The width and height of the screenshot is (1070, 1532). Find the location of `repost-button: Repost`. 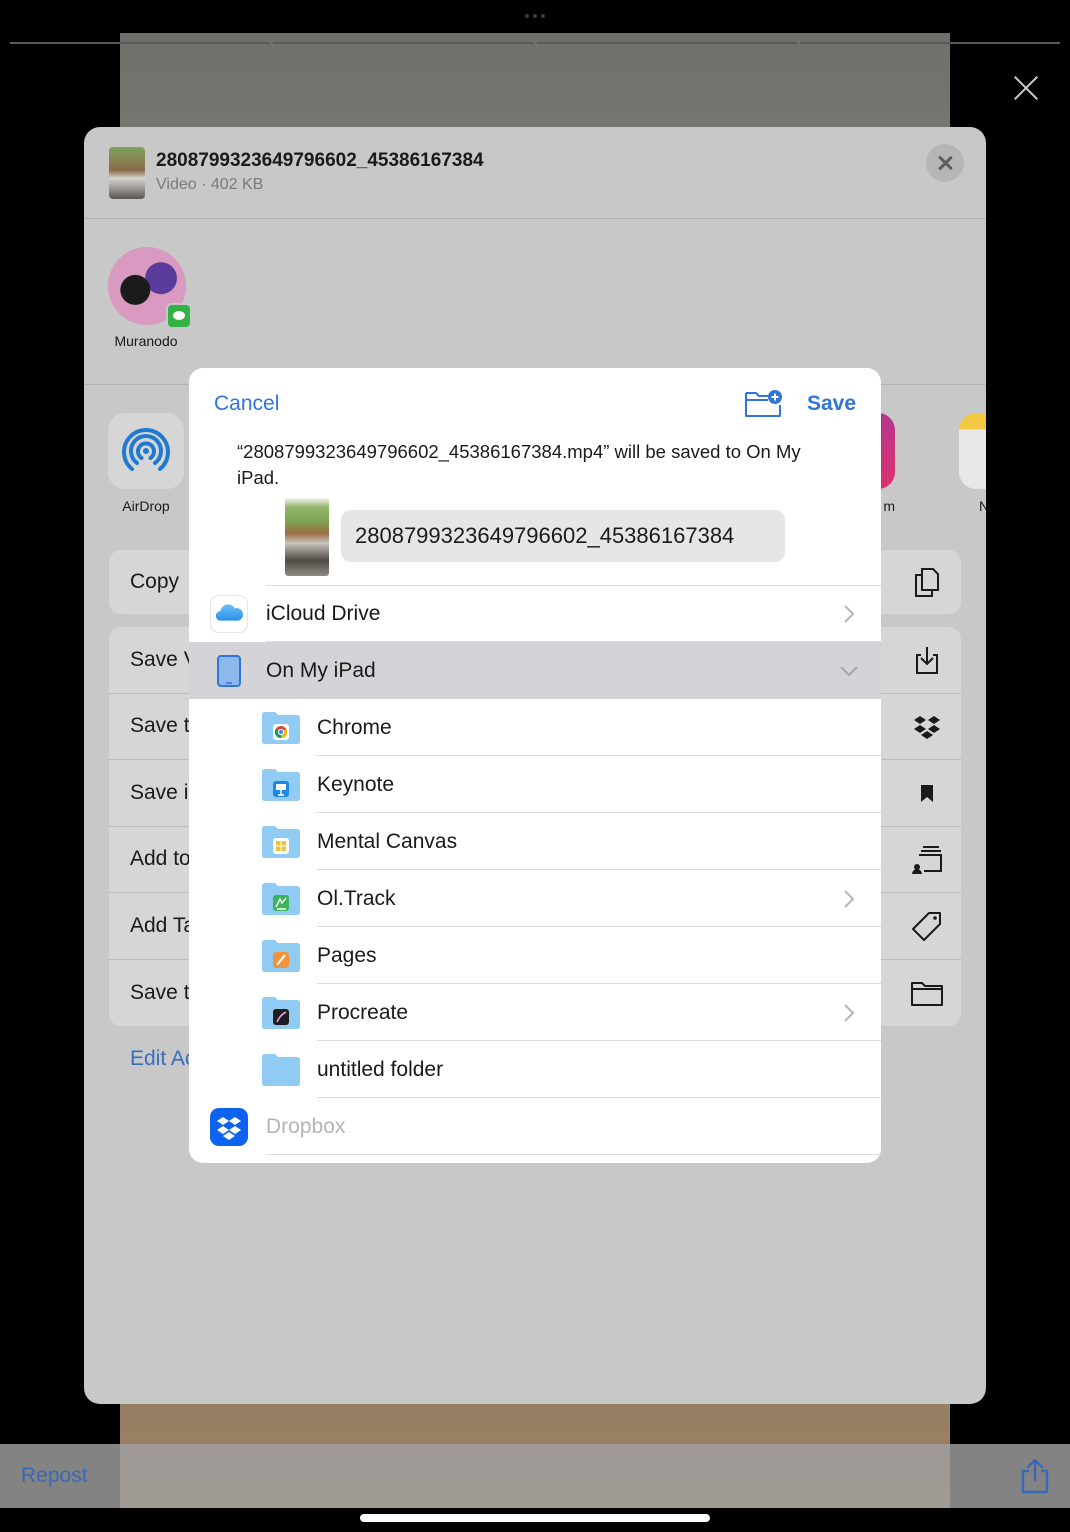

repost-button: Repost is located at coordinates (54, 1476).